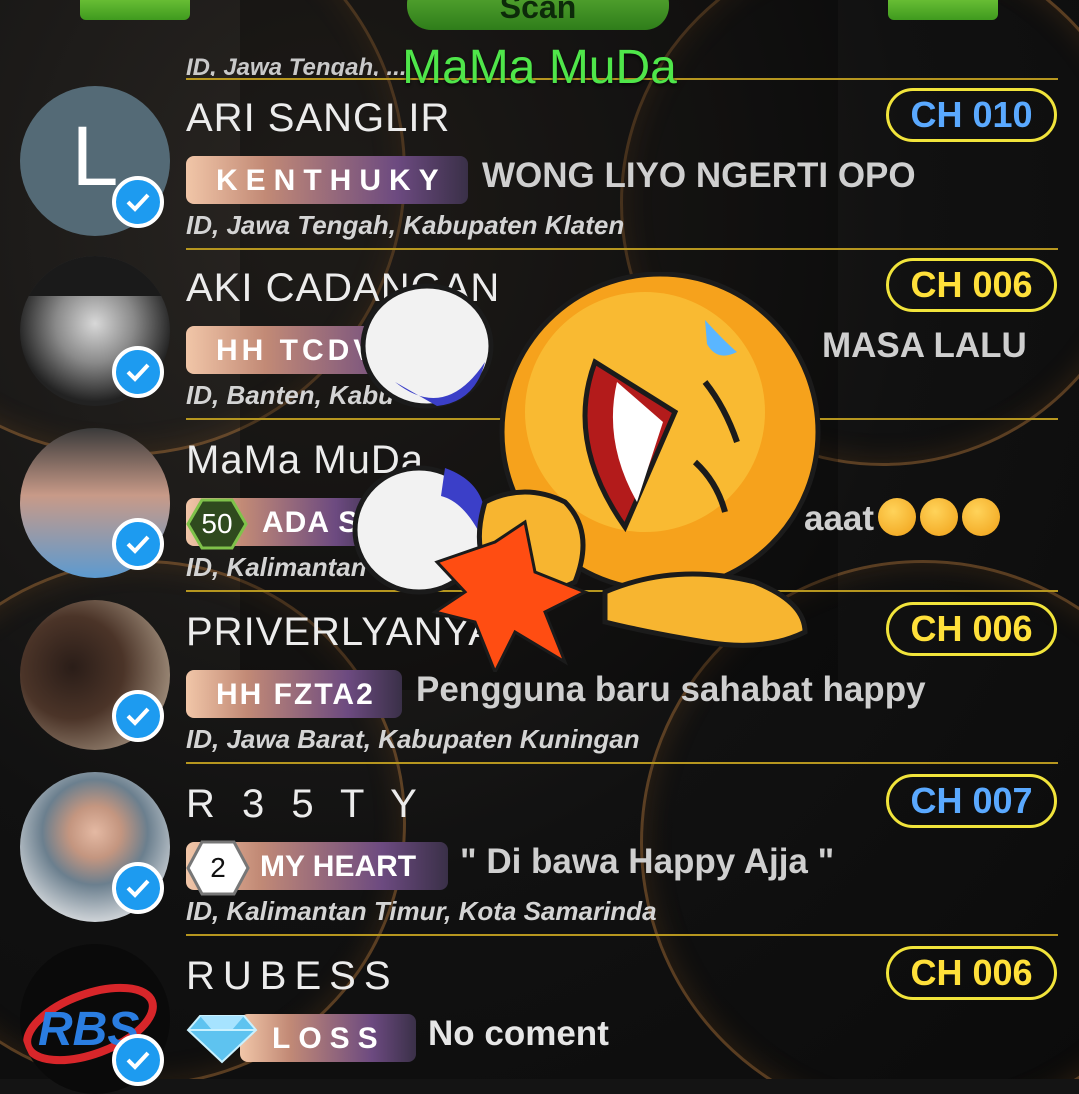 The image size is (1079, 1094). What do you see at coordinates (971, 801) in the screenshot?
I see `channel-badge: CH 007` at bounding box center [971, 801].